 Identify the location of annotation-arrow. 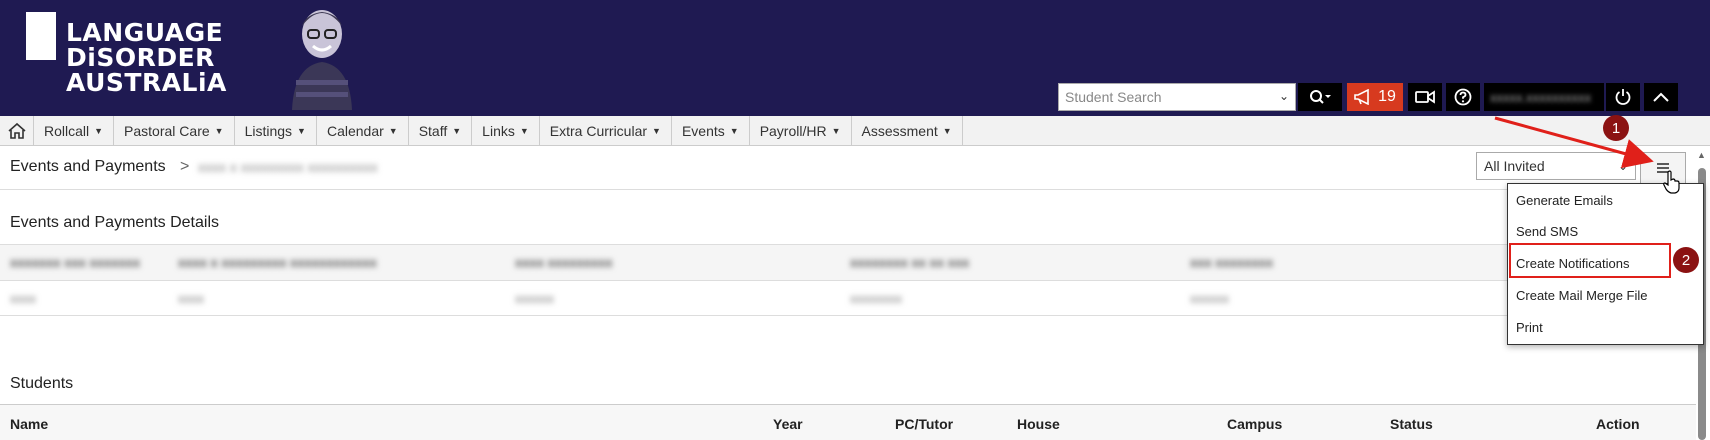
(1574, 142).